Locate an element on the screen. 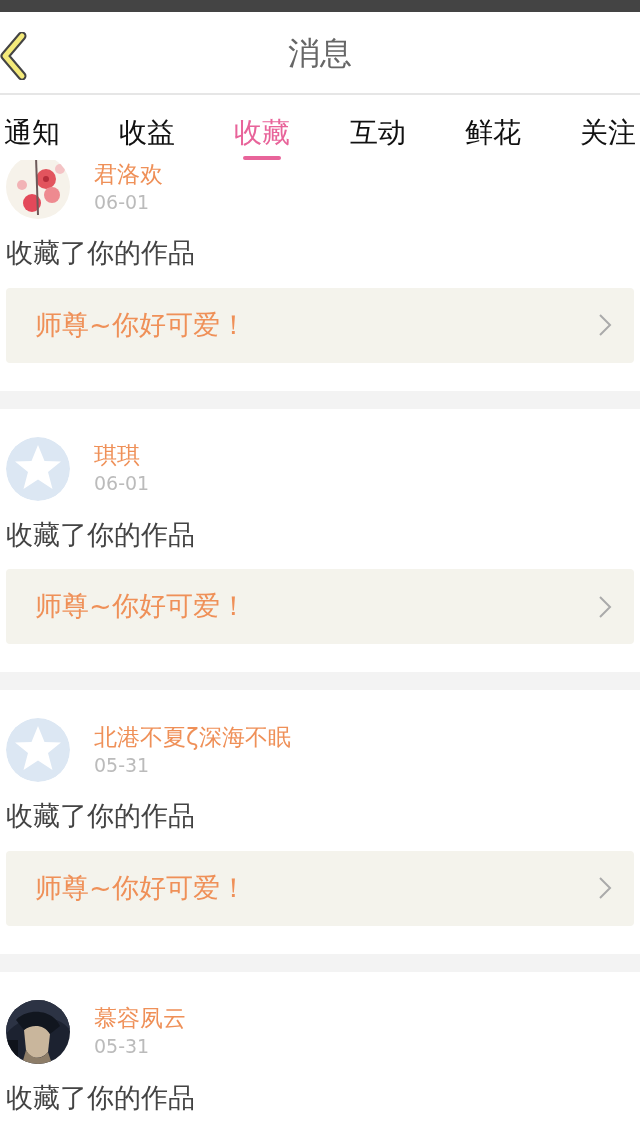 The width and height of the screenshot is (640, 1128). user-name: 君洛欢 is located at coordinates (128, 175).